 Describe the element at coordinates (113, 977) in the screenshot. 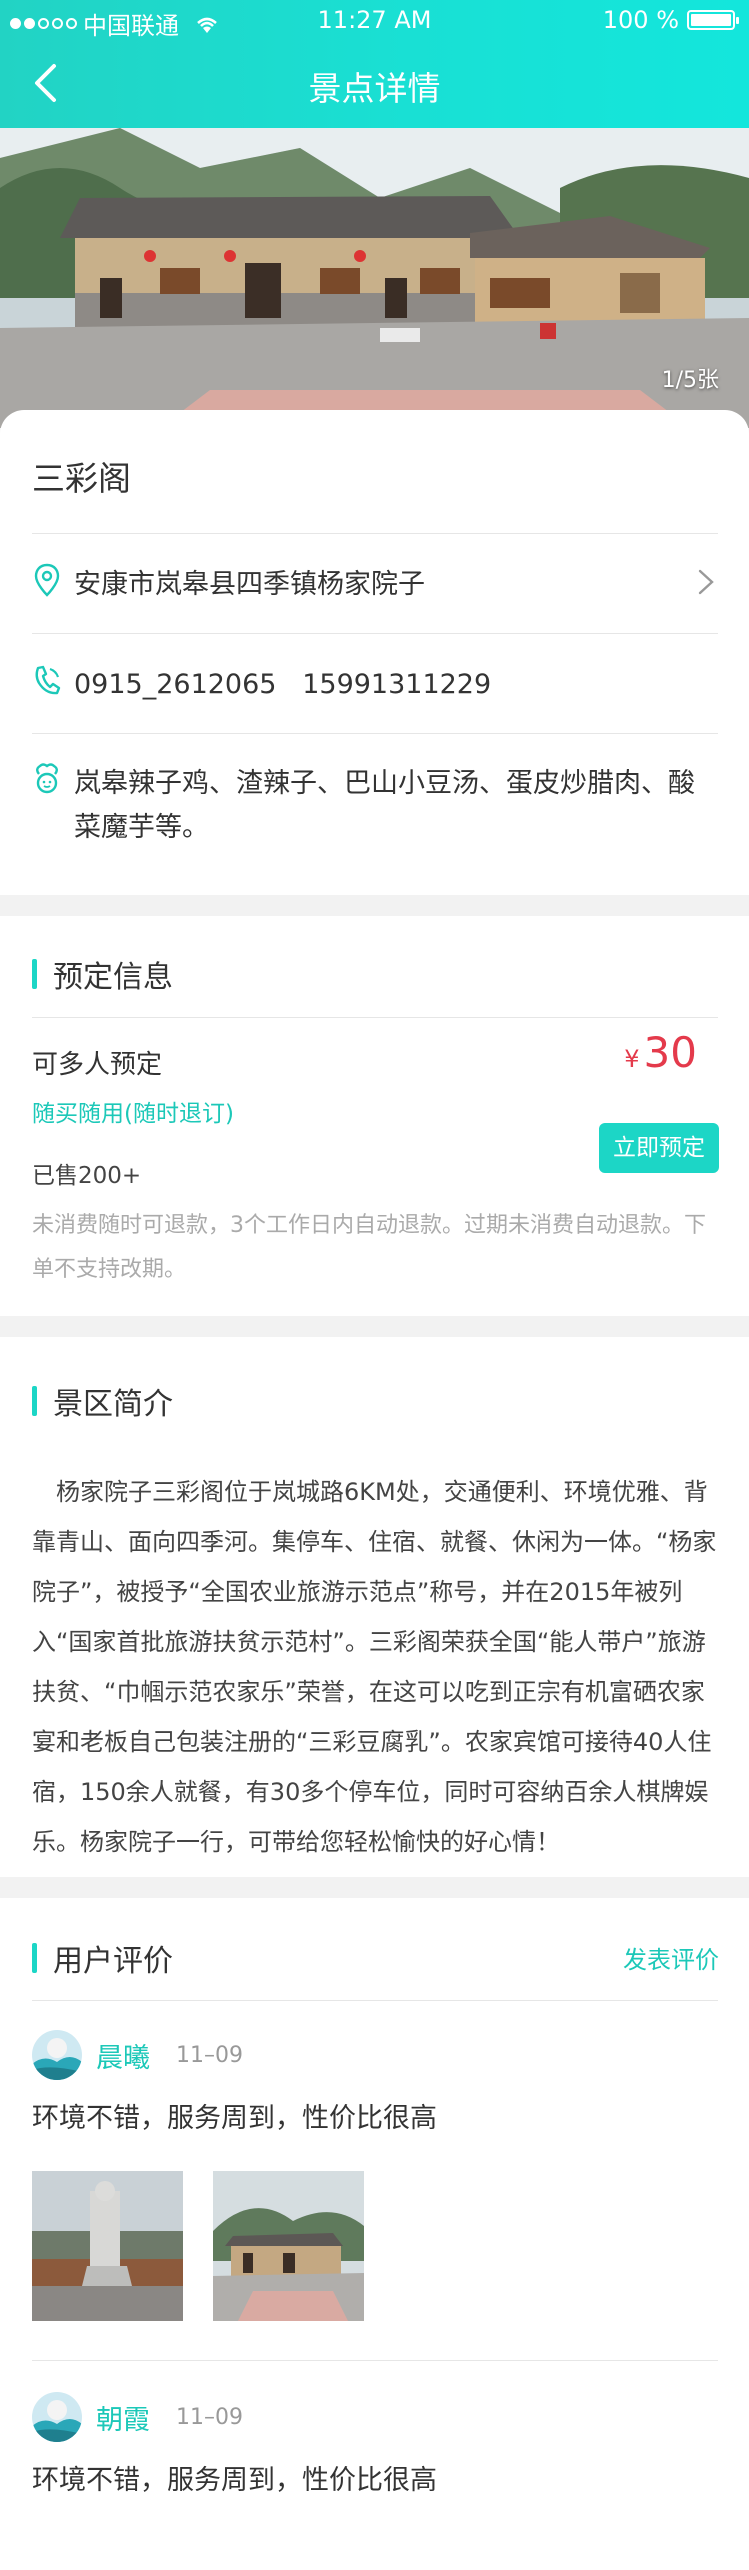

I see `booking-title-text: 预定信息` at that location.